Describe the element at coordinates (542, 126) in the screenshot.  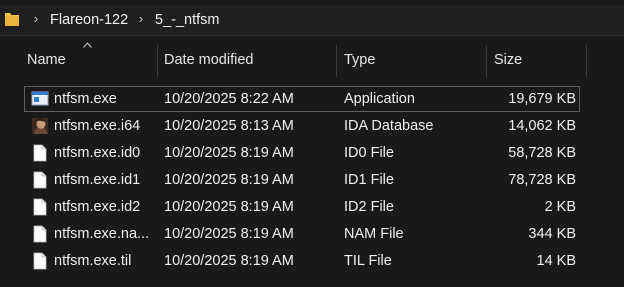
I see `file-size: 14,062 KB` at that location.